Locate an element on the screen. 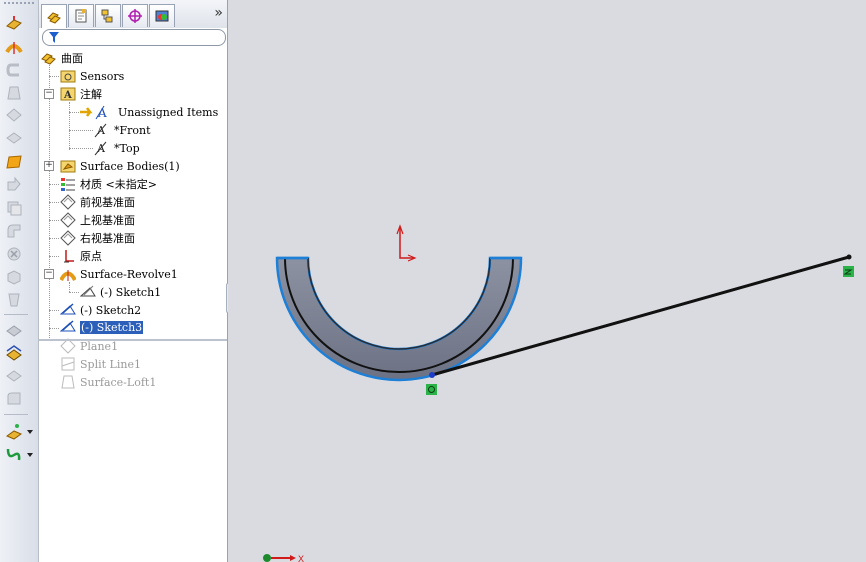 This screenshot has height=562, width=866. surface-flatten-button is located at coordinates (14, 399).